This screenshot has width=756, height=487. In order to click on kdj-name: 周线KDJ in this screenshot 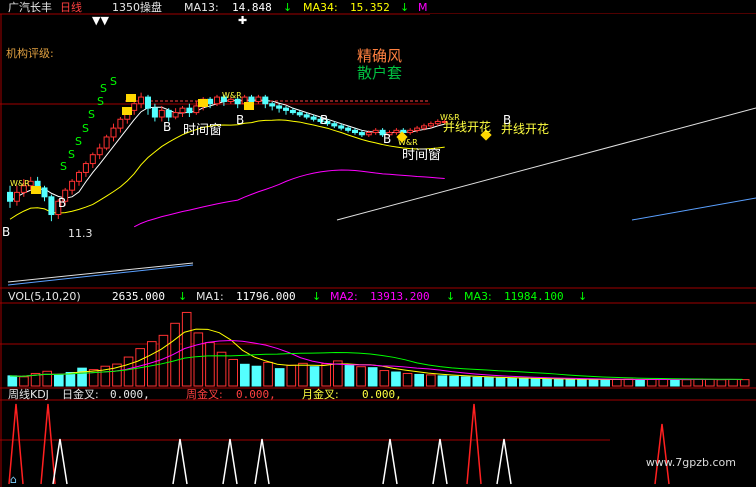, I will do `click(28, 394)`.